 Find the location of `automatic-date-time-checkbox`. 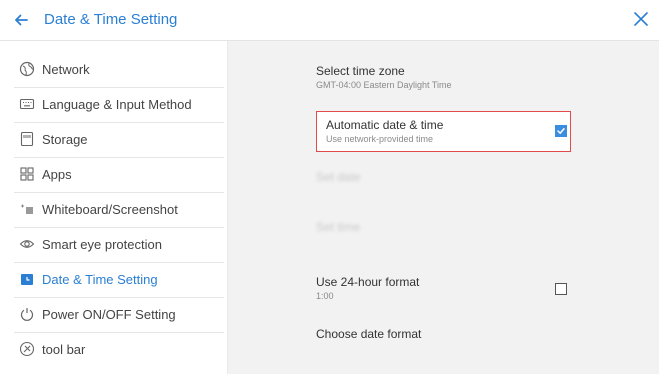

automatic-date-time-checkbox is located at coordinates (561, 131).